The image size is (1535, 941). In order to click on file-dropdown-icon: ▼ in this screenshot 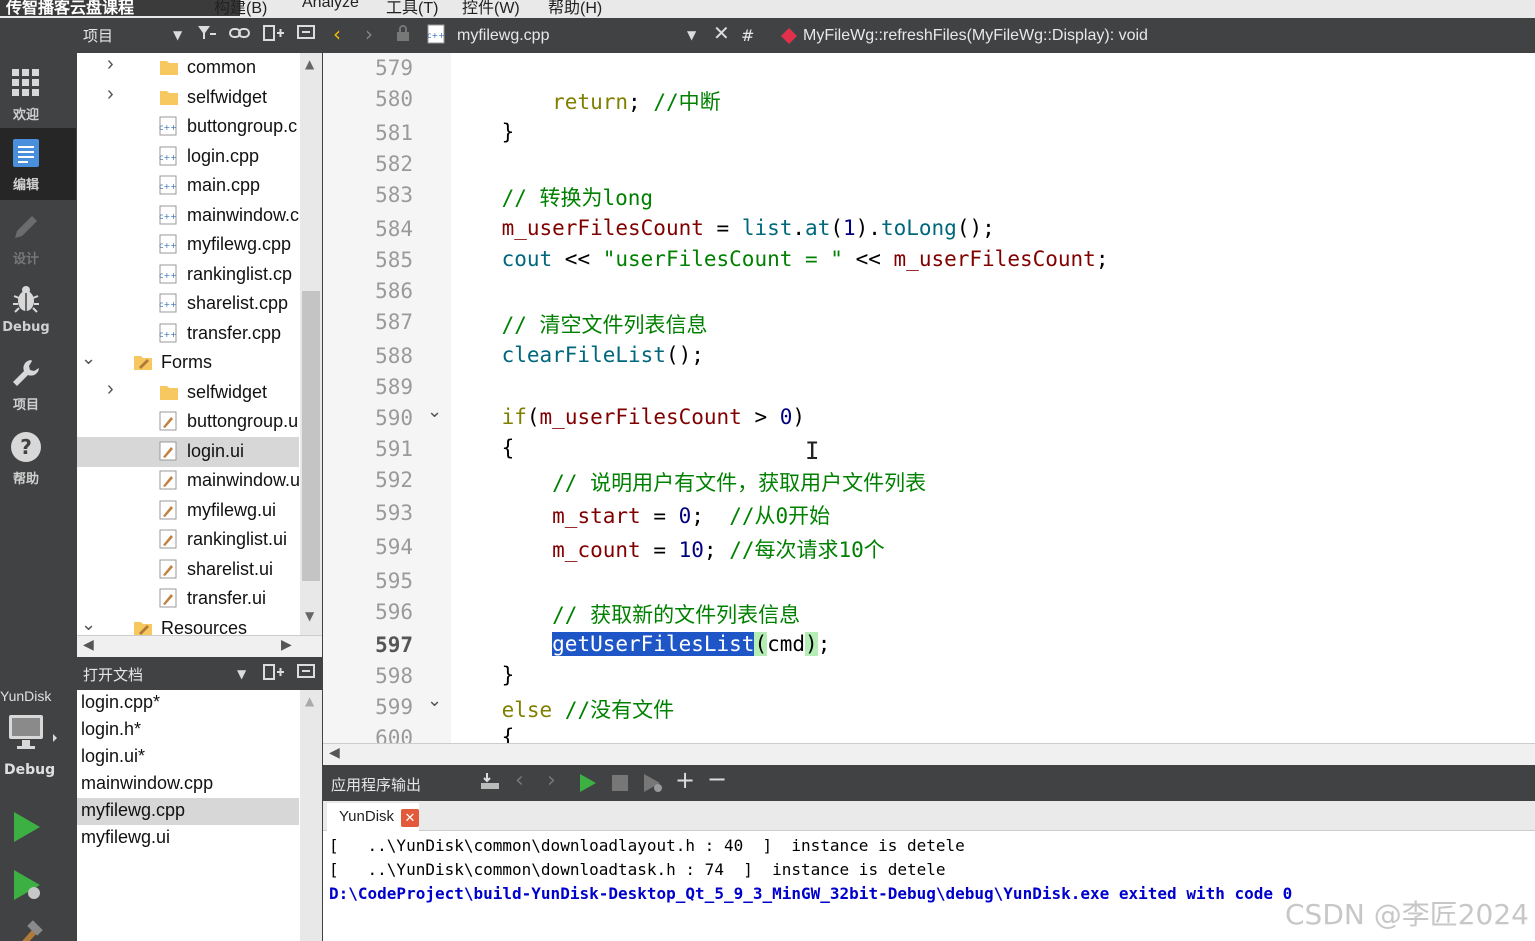, I will do `click(691, 35)`.